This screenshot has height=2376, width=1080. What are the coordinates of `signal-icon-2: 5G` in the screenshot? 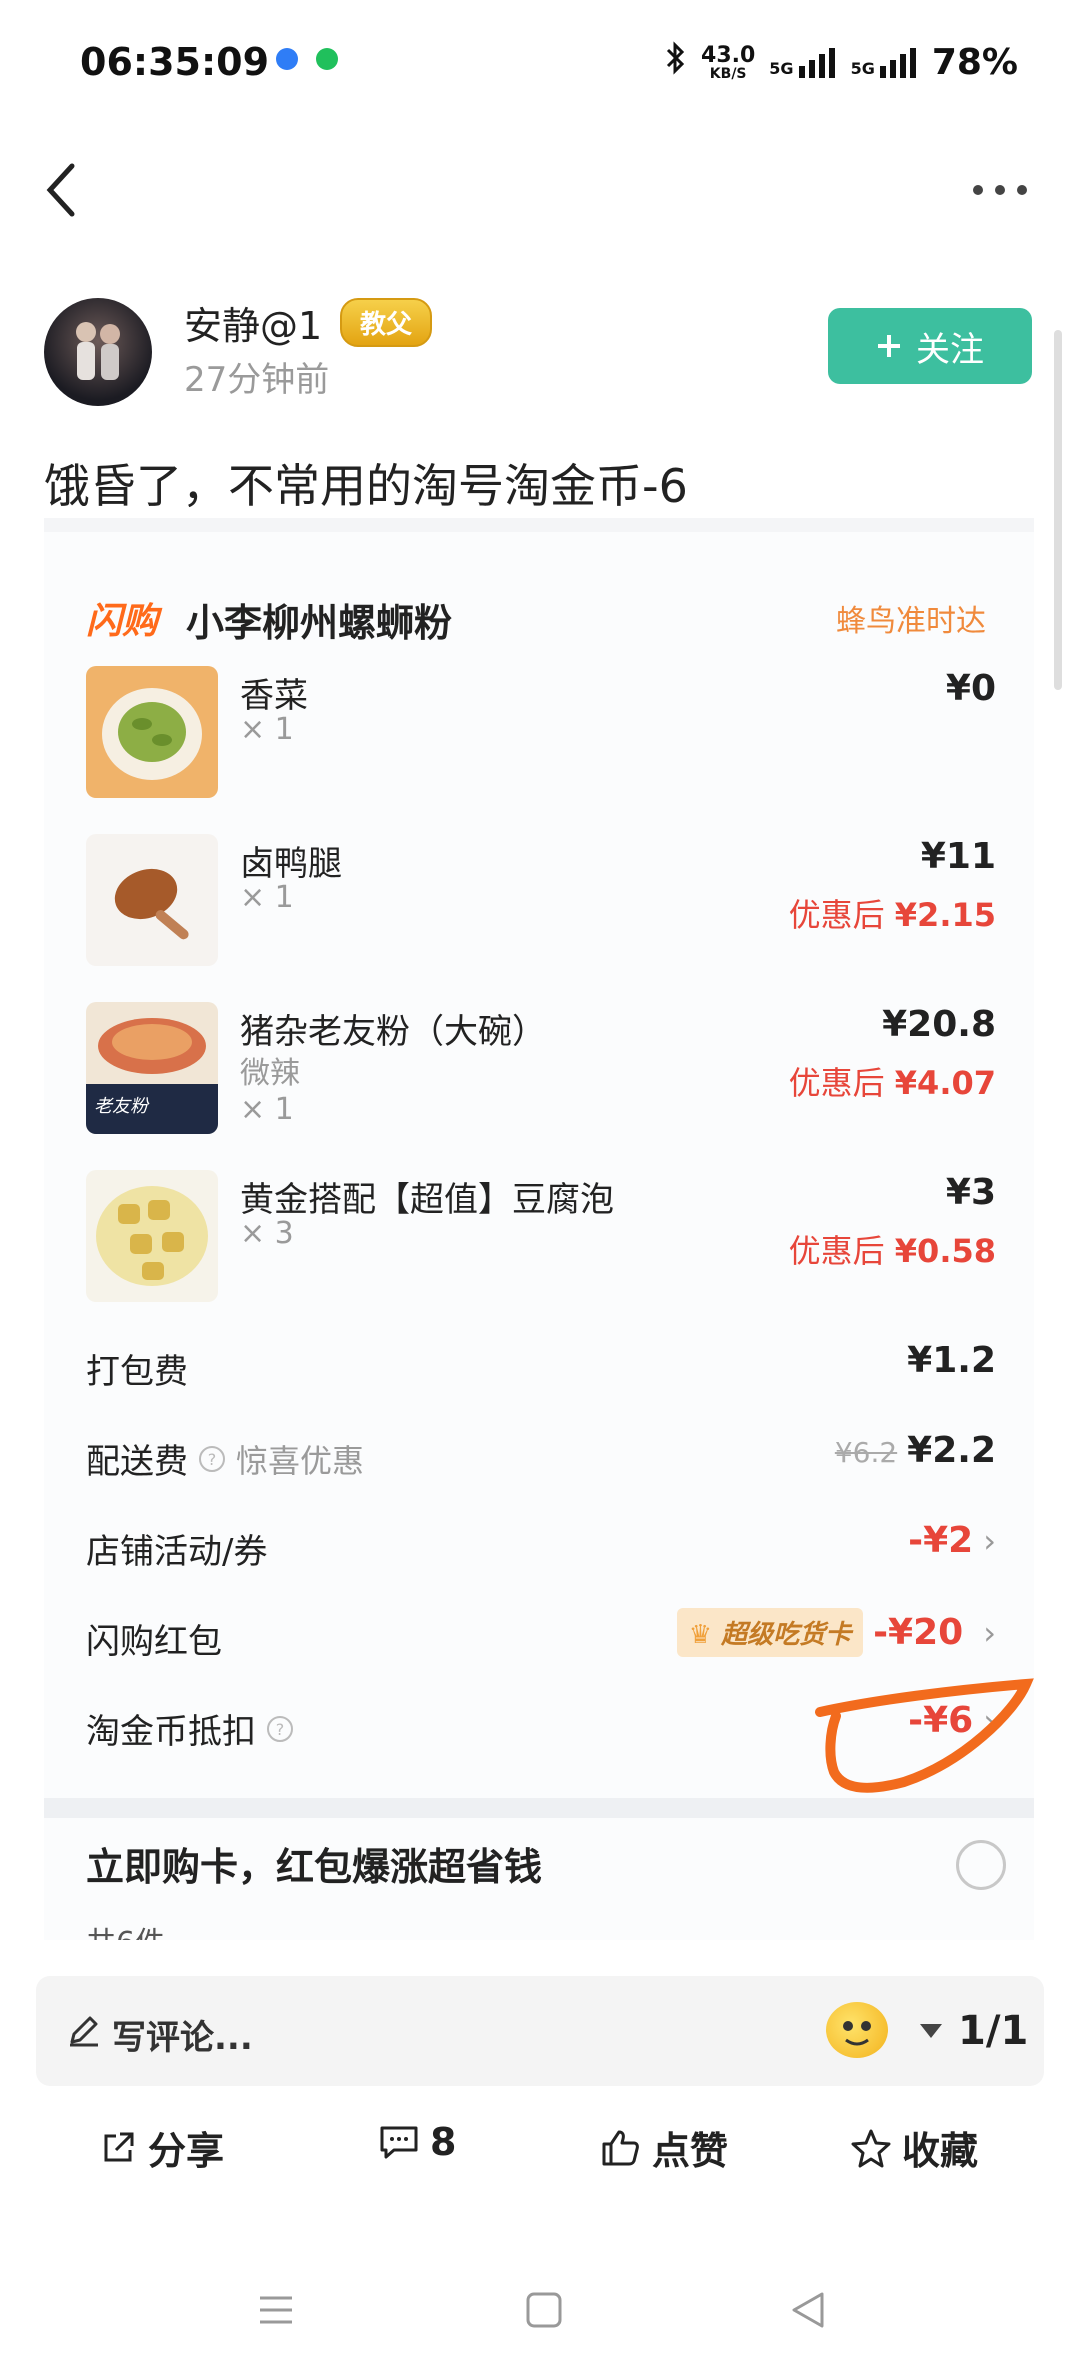 It's located at (884, 62).